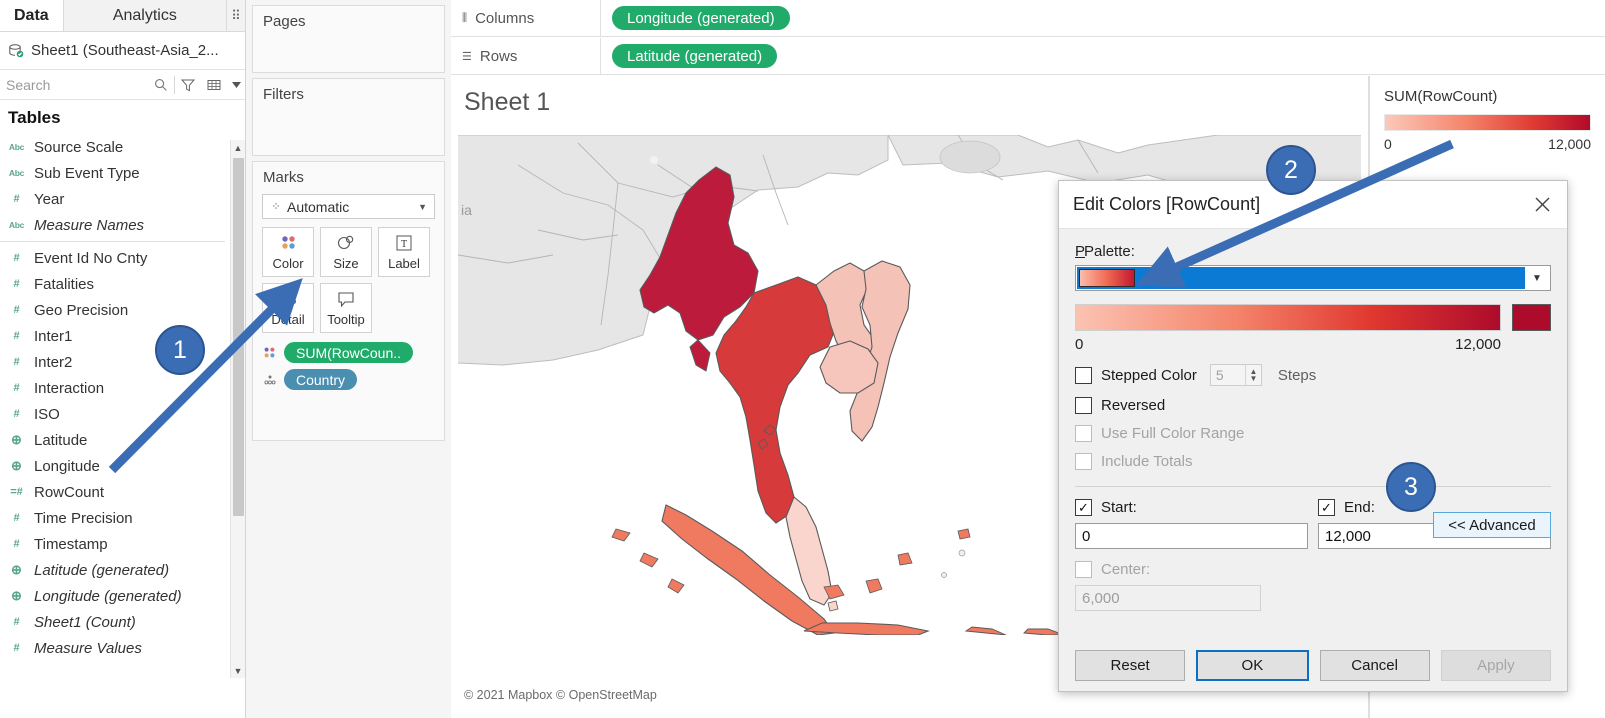 This screenshot has height=718, width=1605. What do you see at coordinates (1252, 665) in the screenshot?
I see `ok-button: OK` at bounding box center [1252, 665].